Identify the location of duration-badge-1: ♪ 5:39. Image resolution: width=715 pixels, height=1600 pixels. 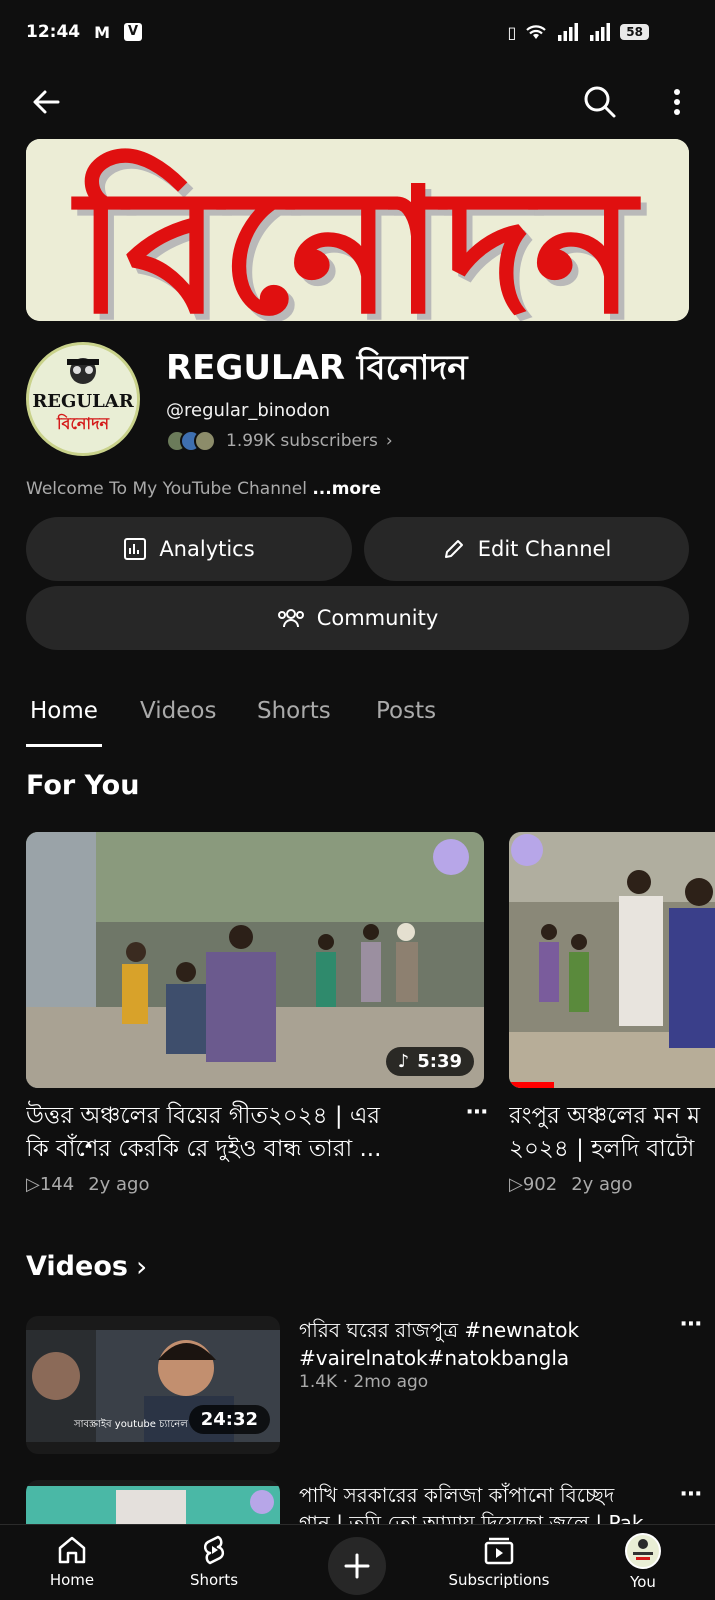
(429, 1061).